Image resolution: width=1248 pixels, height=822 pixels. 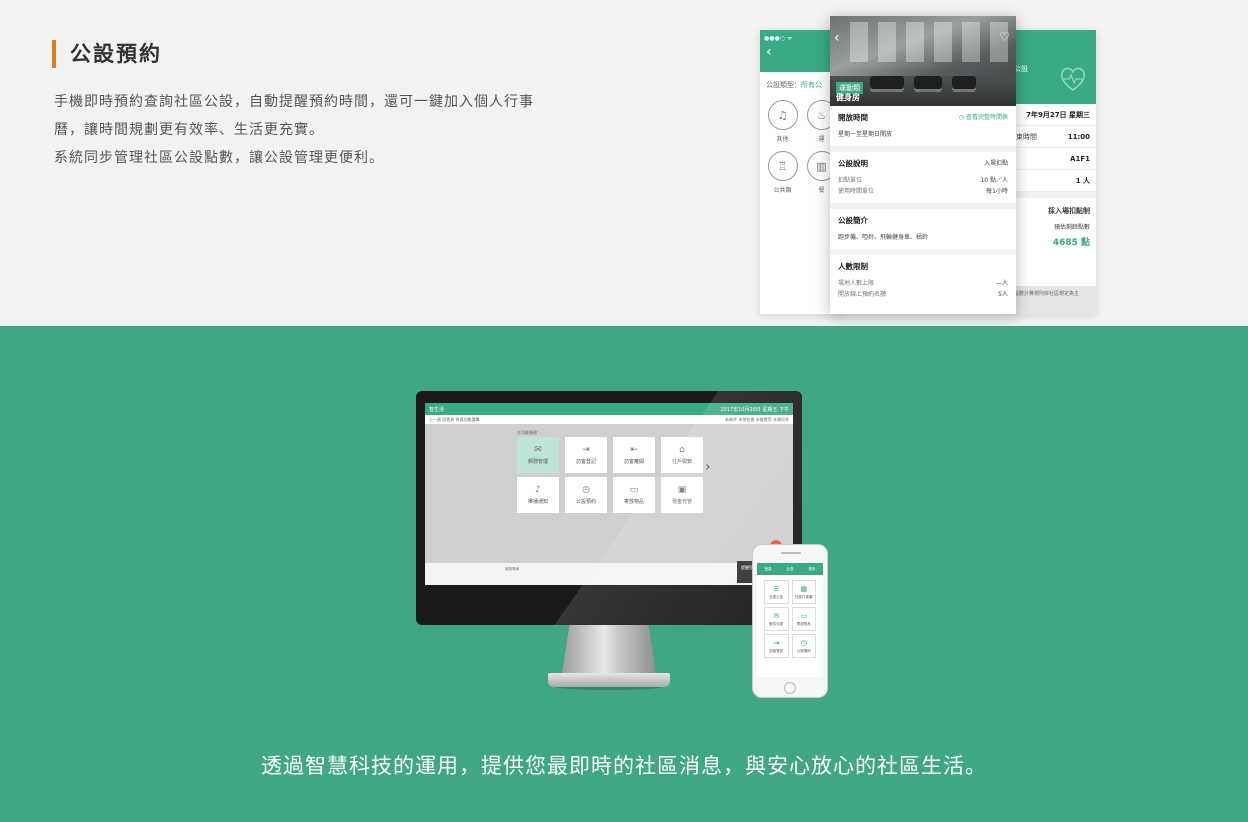 I want to click on tile-visitor-out: ⇤ 訪客離開, so click(x=634, y=455).